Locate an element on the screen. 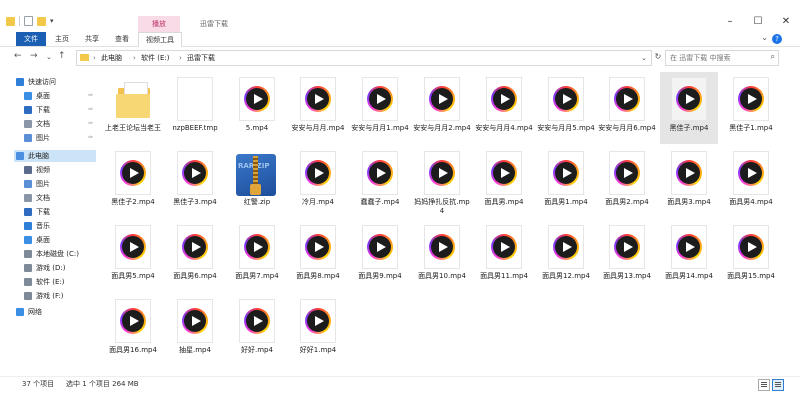 This screenshot has height=406, width=800. file-item: 安安与月月4.mp4 is located at coordinates (504, 108).